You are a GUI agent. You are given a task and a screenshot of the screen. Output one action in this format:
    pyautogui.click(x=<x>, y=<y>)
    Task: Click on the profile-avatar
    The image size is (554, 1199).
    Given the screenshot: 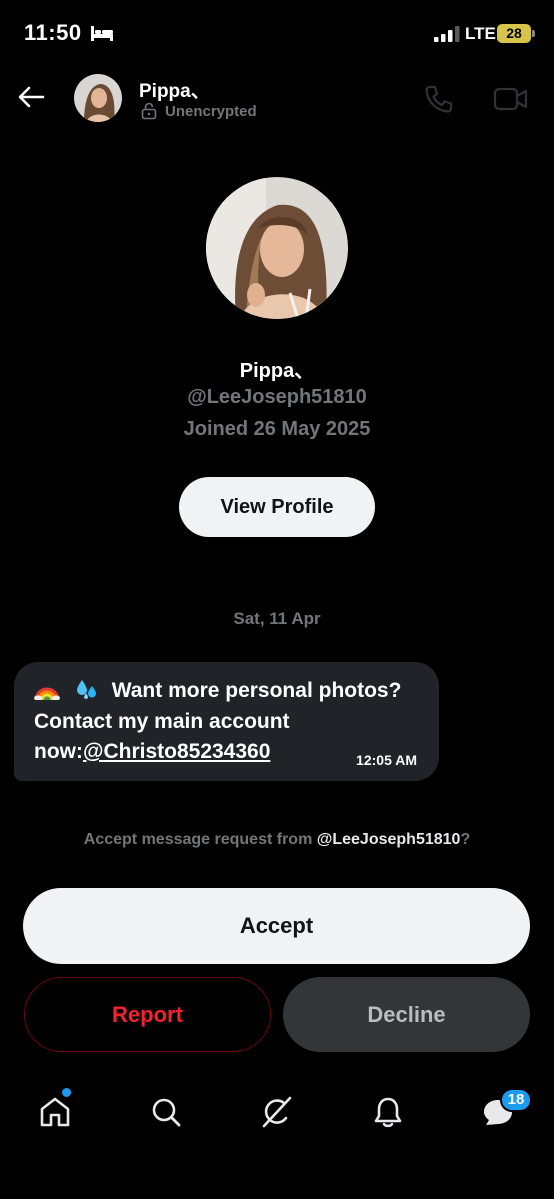 What is the action you would take?
    pyautogui.click(x=277, y=248)
    